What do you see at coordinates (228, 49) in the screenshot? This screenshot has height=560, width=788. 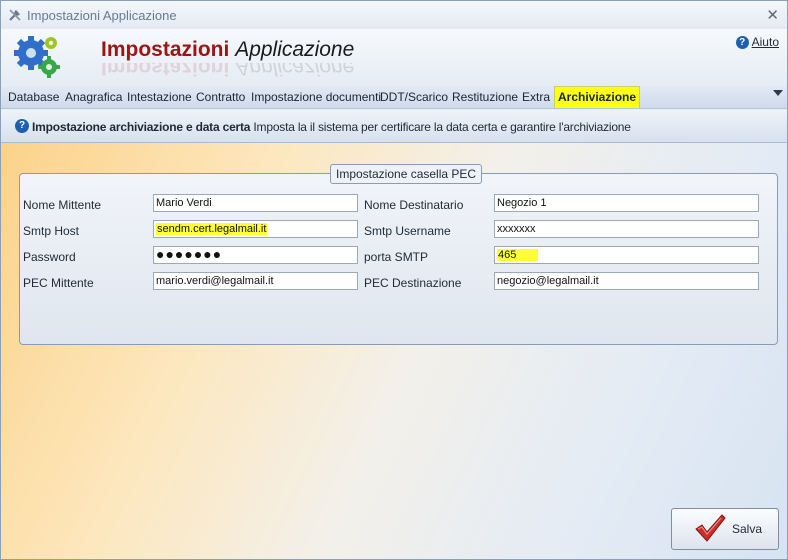 I see `header-title: Impostazioni Applicazione` at bounding box center [228, 49].